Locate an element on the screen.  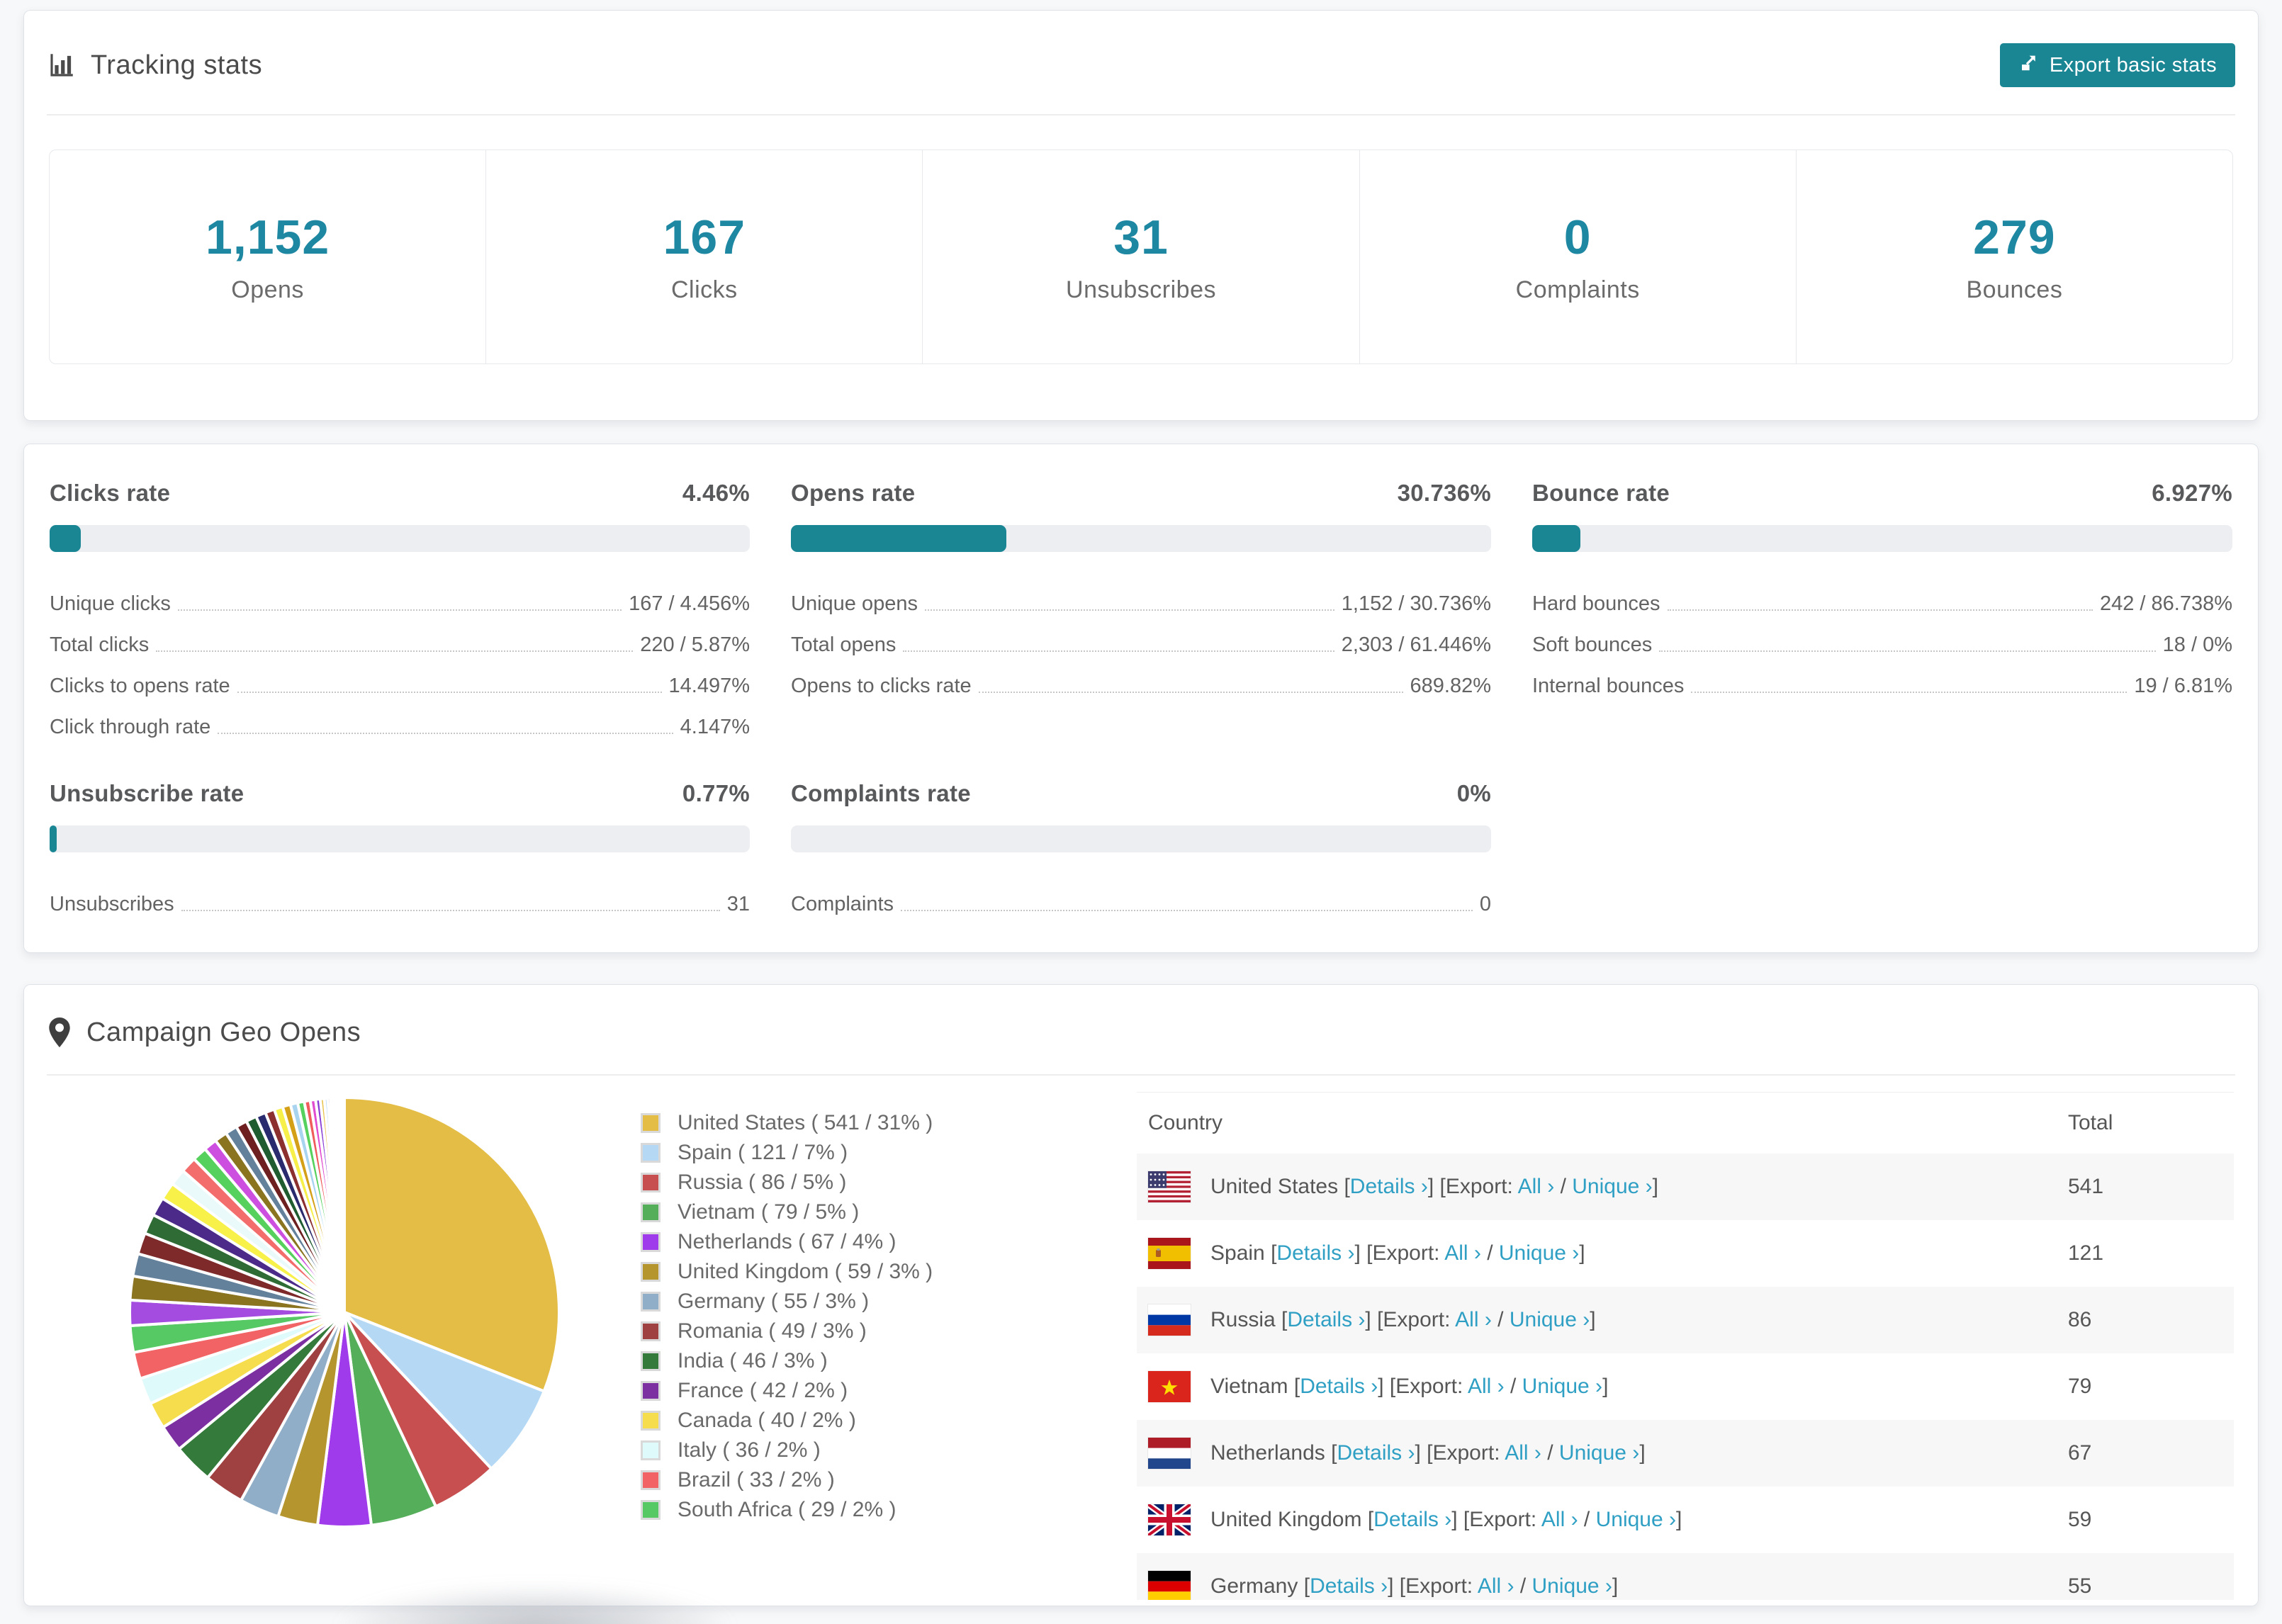
legend-item-germany: Germany ( 55 / 3% ) is located at coordinates (889, 1302).